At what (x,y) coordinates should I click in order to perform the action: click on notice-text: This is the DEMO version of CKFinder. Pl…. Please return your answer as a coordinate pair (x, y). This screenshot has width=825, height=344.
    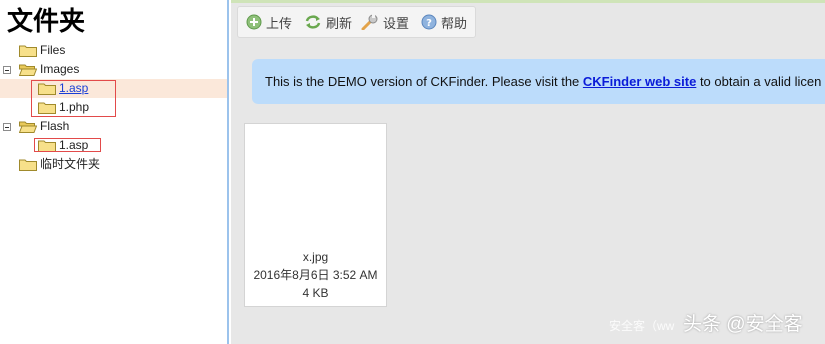
    Looking at the image, I should click on (543, 82).